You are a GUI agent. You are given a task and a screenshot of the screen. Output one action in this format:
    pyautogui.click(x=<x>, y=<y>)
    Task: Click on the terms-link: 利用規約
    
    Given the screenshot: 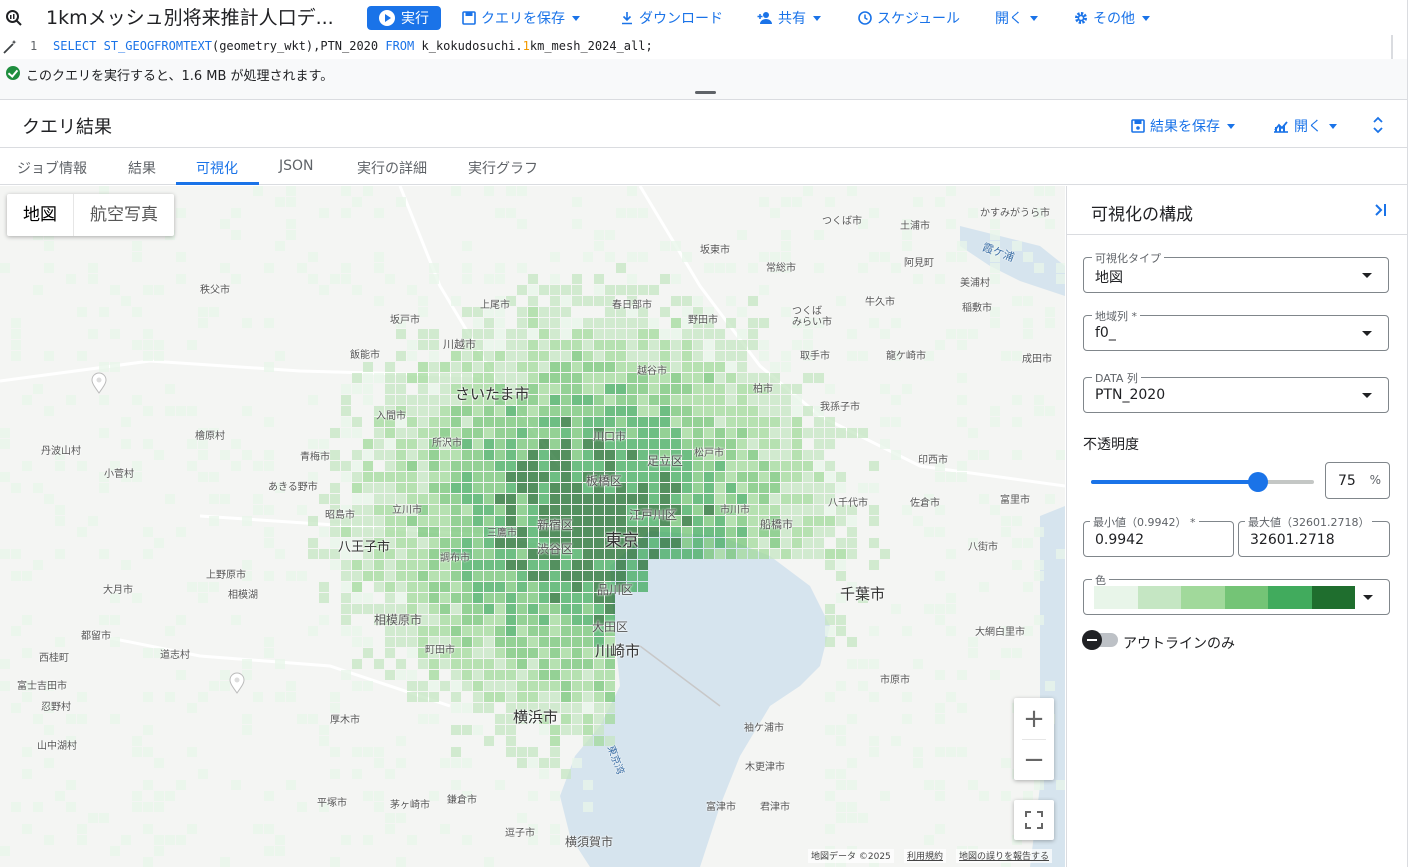 What is the action you would take?
    pyautogui.click(x=925, y=856)
    